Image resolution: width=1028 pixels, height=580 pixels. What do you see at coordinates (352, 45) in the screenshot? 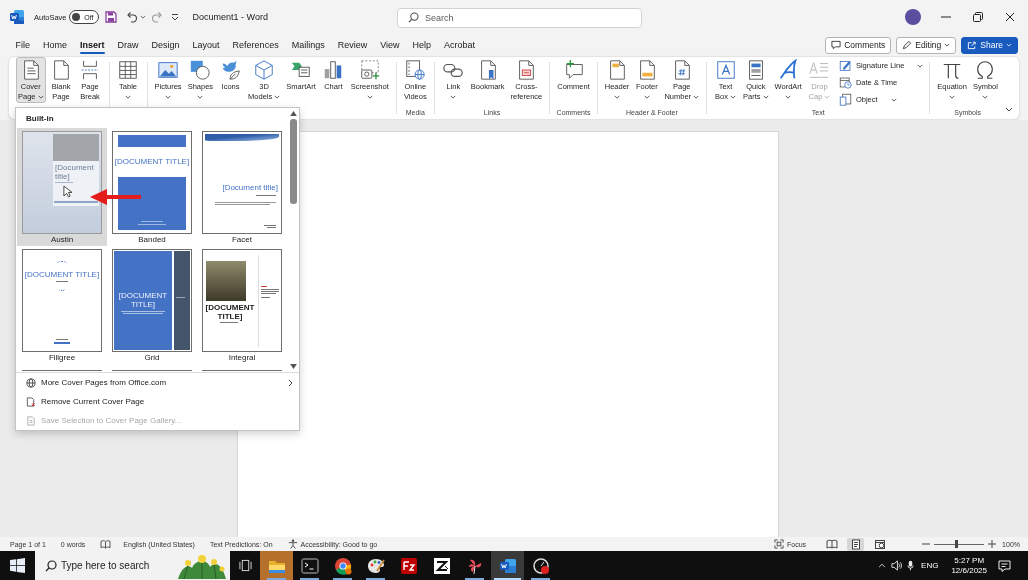
I see `ribbon-tab: Review` at bounding box center [352, 45].